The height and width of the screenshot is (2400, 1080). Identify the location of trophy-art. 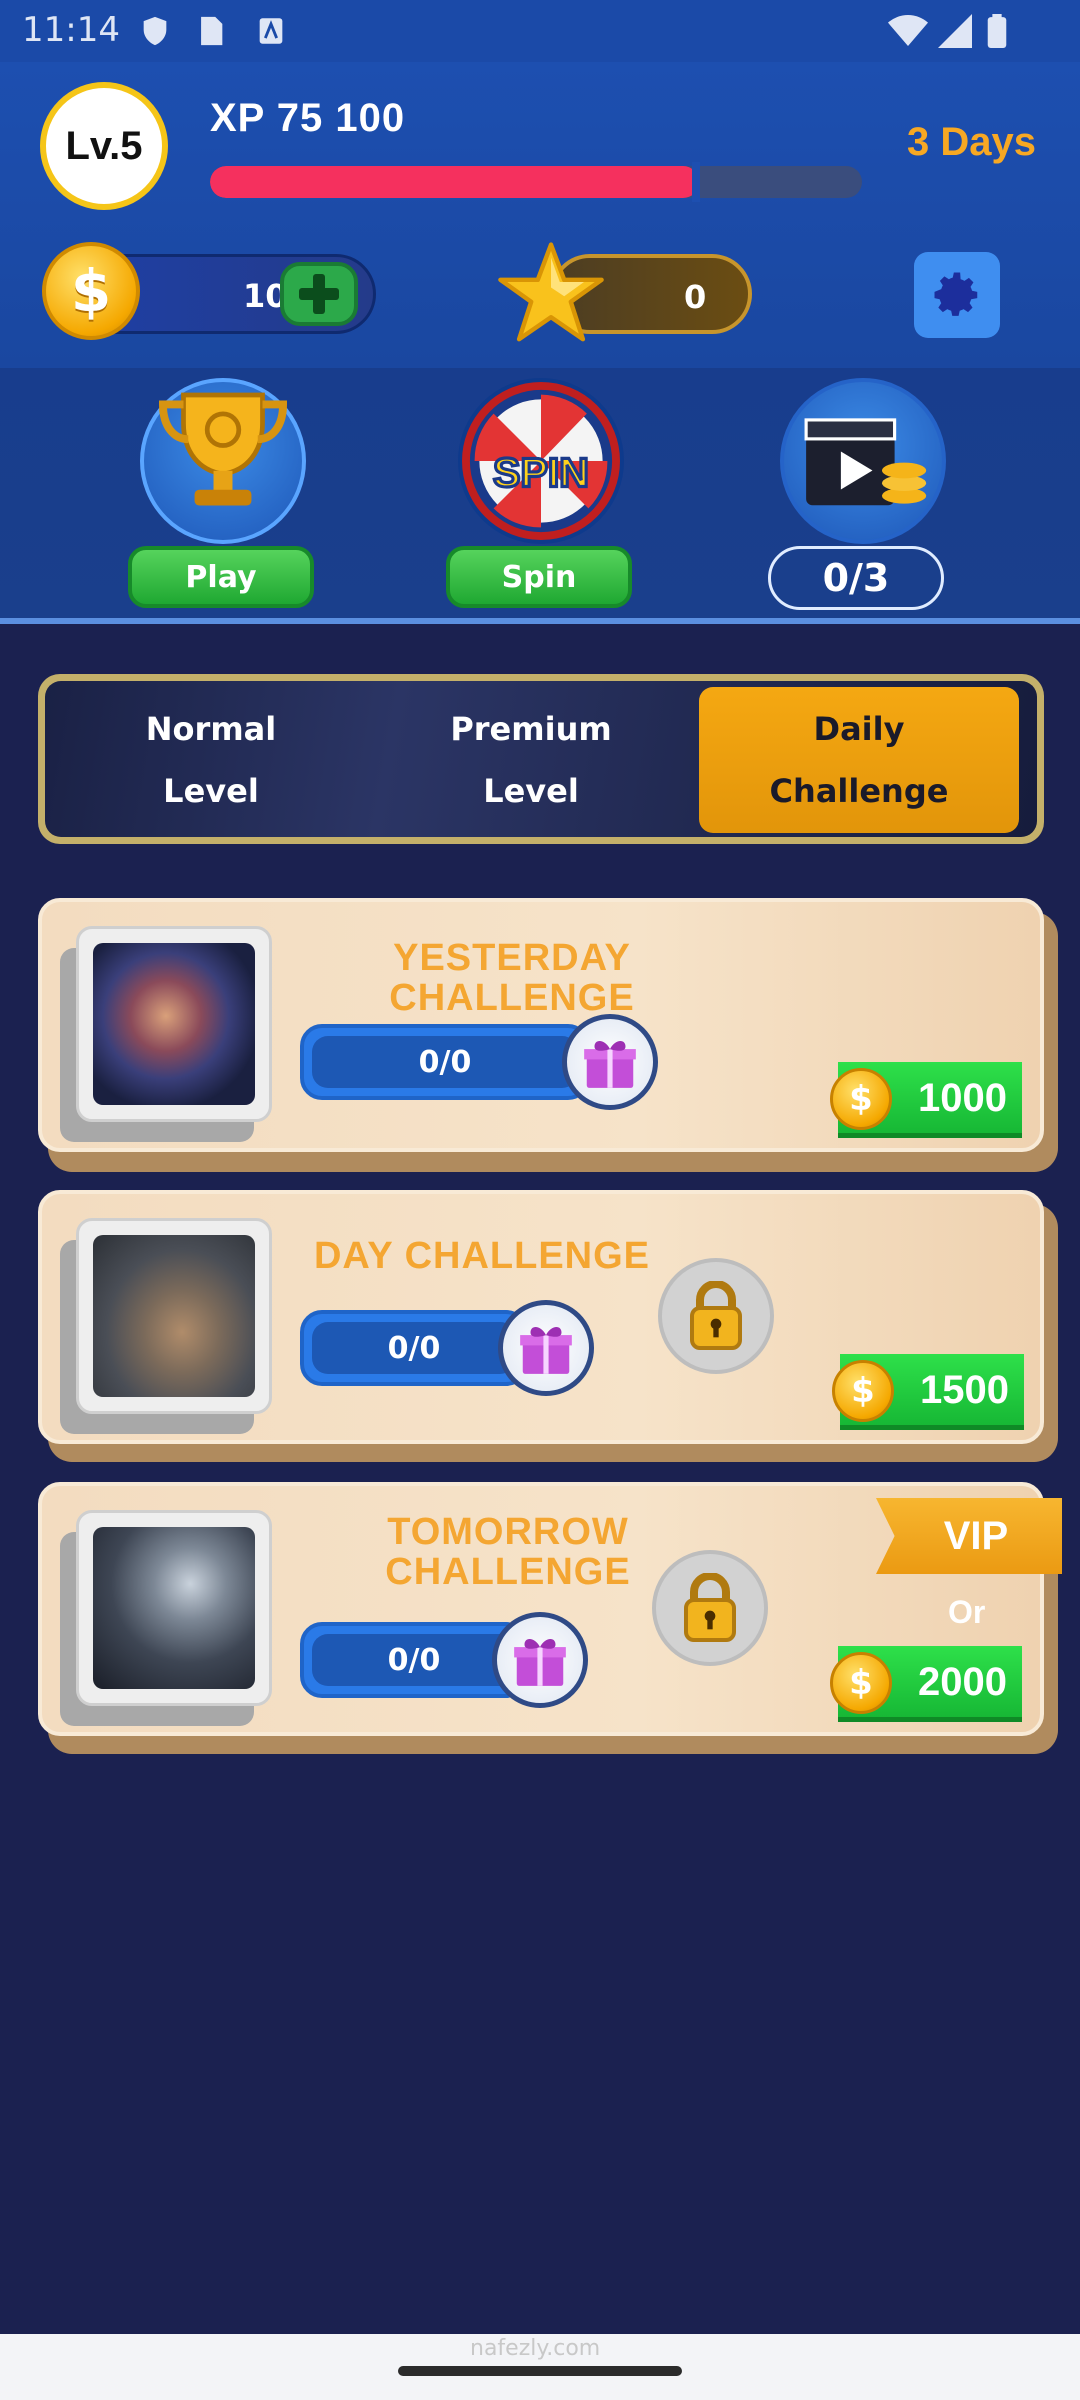
(223, 461).